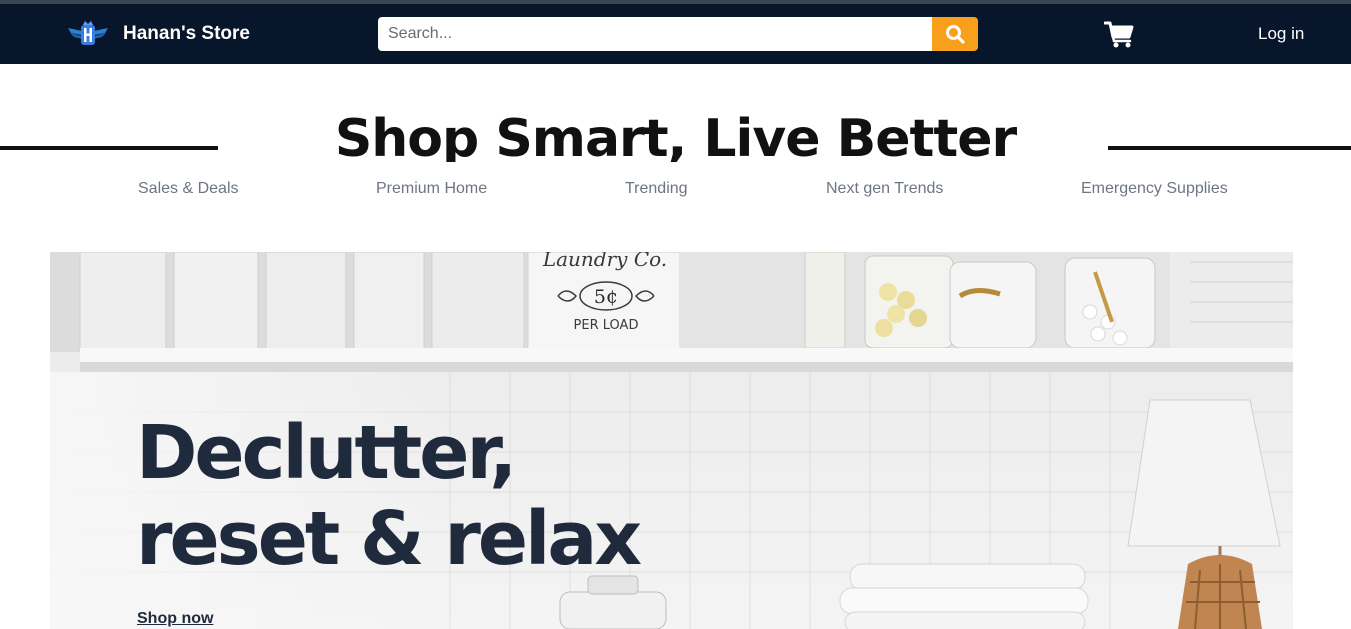 The width and height of the screenshot is (1351, 629). I want to click on cart-icon, so click(1119, 34).